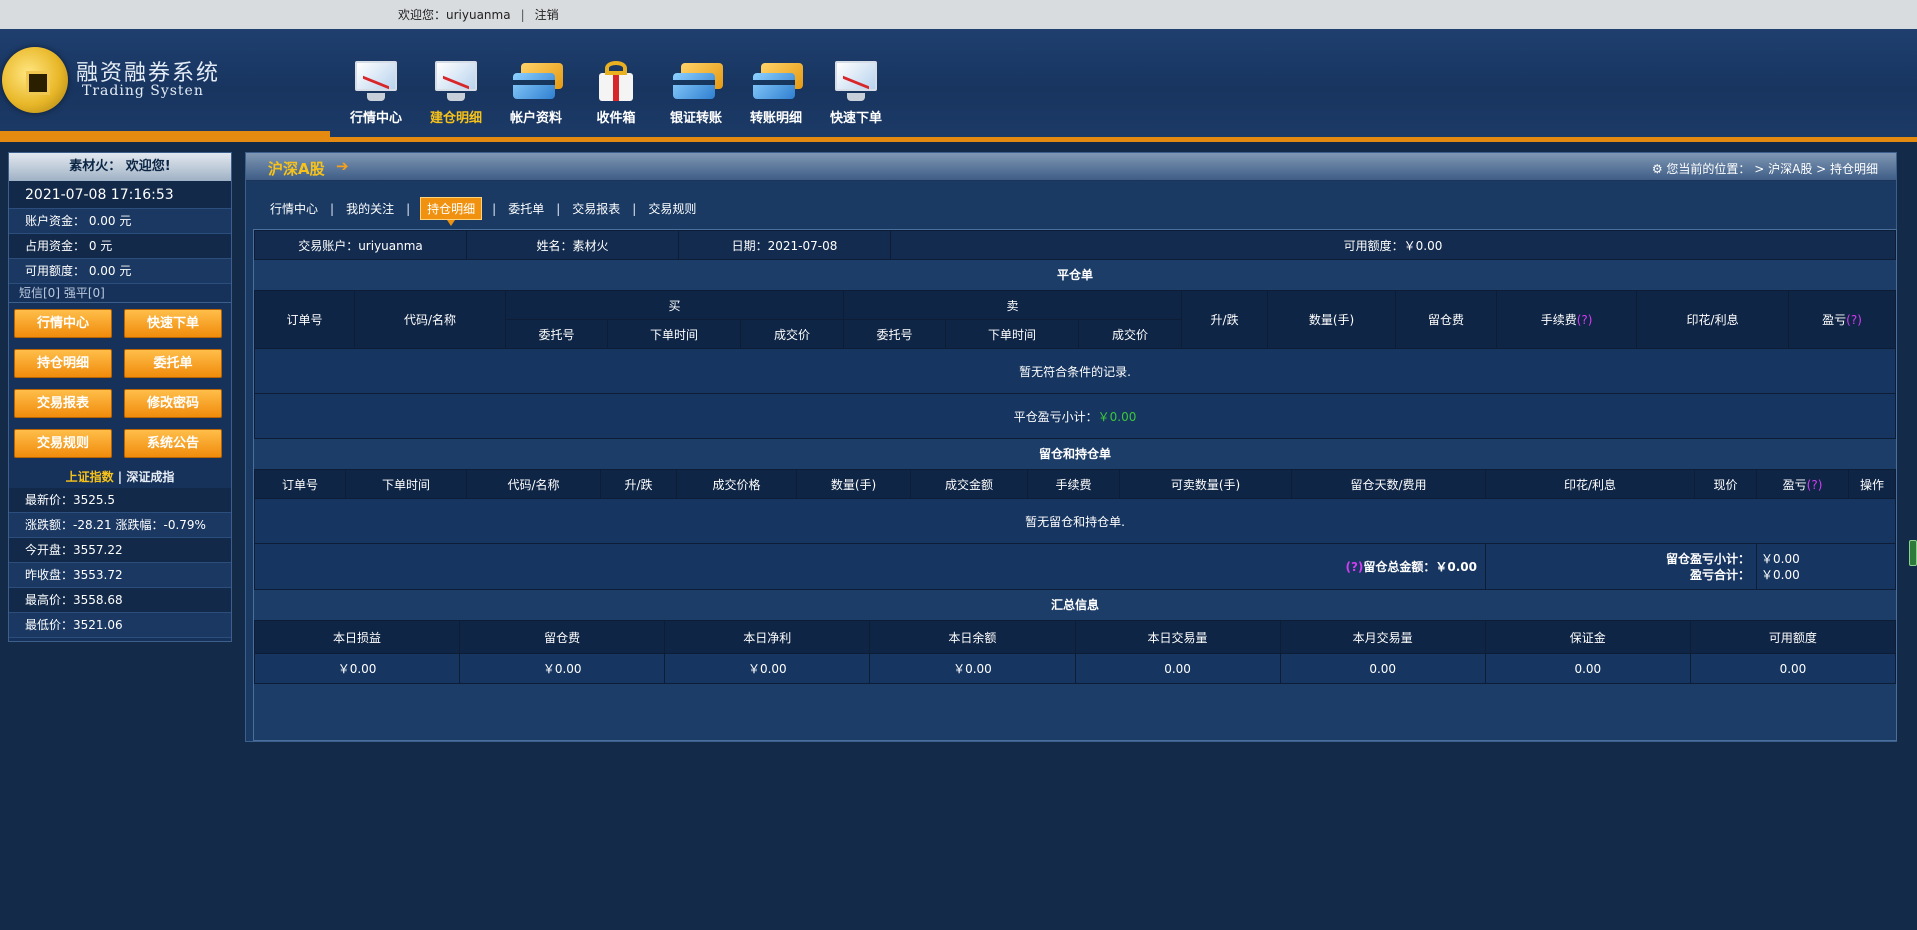  What do you see at coordinates (856, 92) in the screenshot?
I see `nav-quick-order: 快速下单` at bounding box center [856, 92].